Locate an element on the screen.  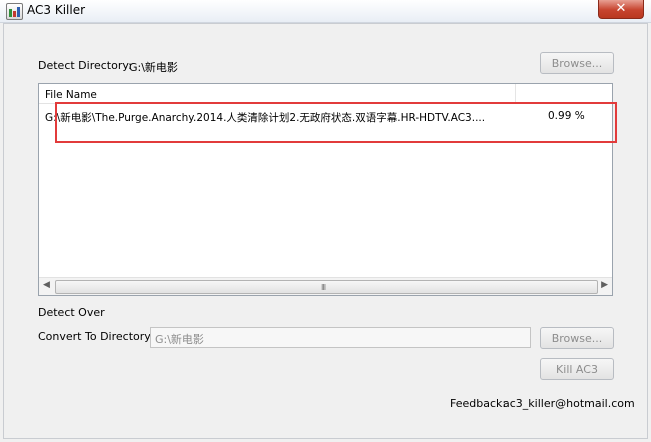
scrollbar-thumb: III is located at coordinates (326, 287).